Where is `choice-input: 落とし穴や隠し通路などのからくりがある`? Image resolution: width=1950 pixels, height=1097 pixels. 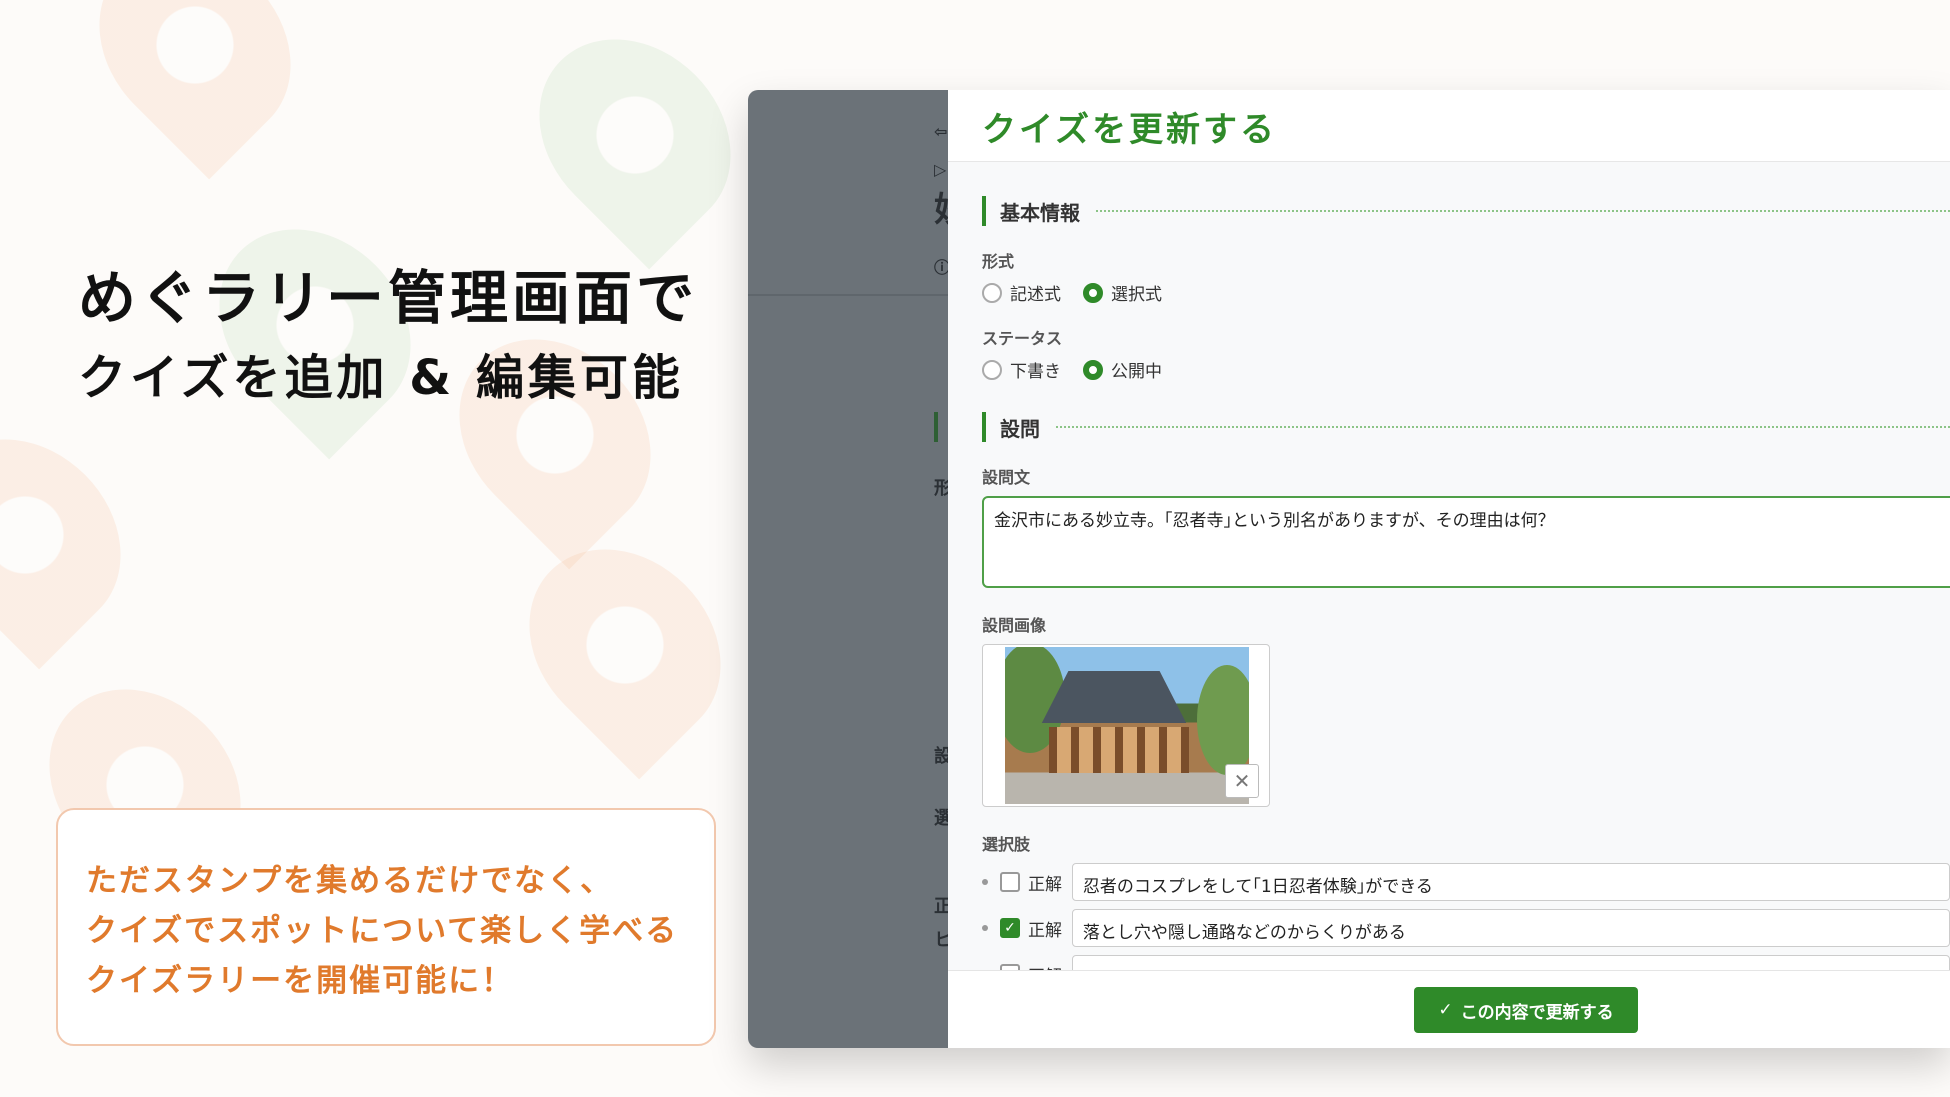 choice-input: 落とし穴や隠し通路などのからくりがある is located at coordinates (1510, 928).